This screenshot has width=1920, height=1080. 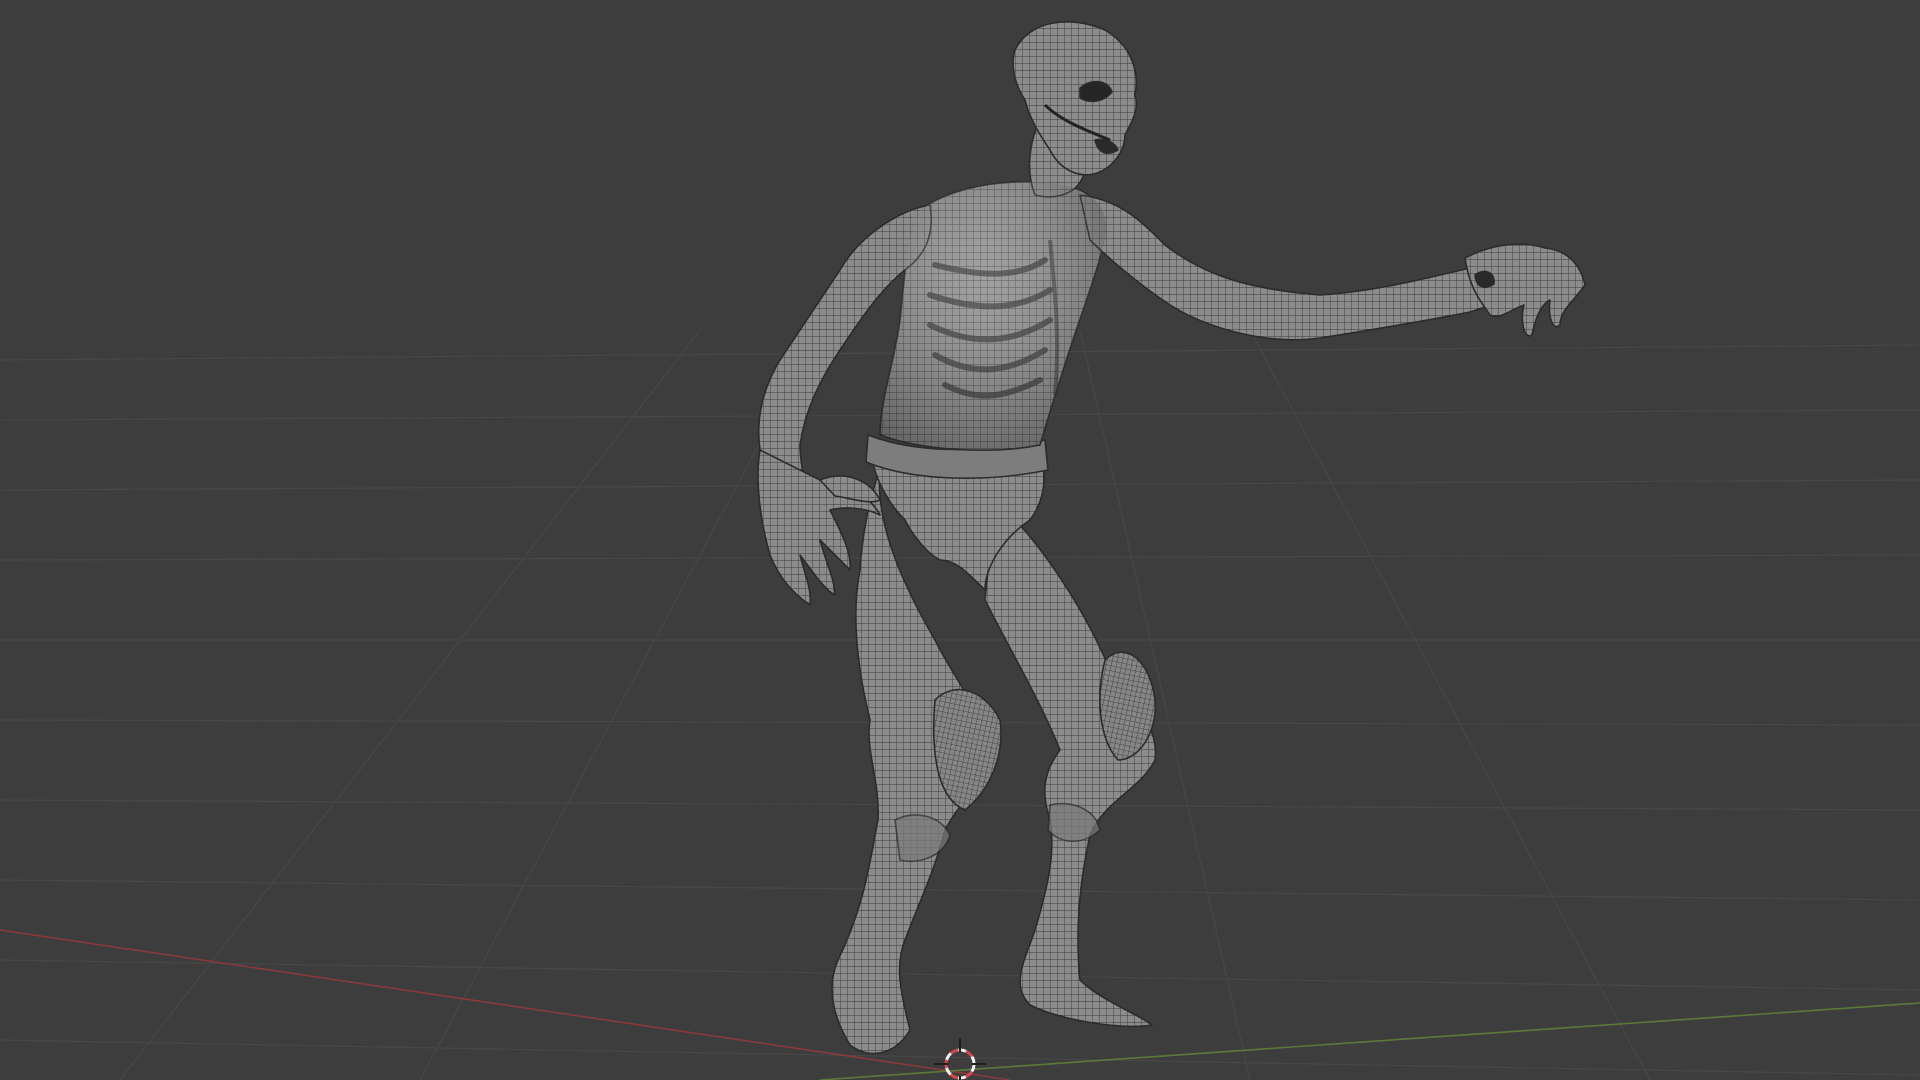 What do you see at coordinates (1484, 279) in the screenshot?
I see `hand-wound` at bounding box center [1484, 279].